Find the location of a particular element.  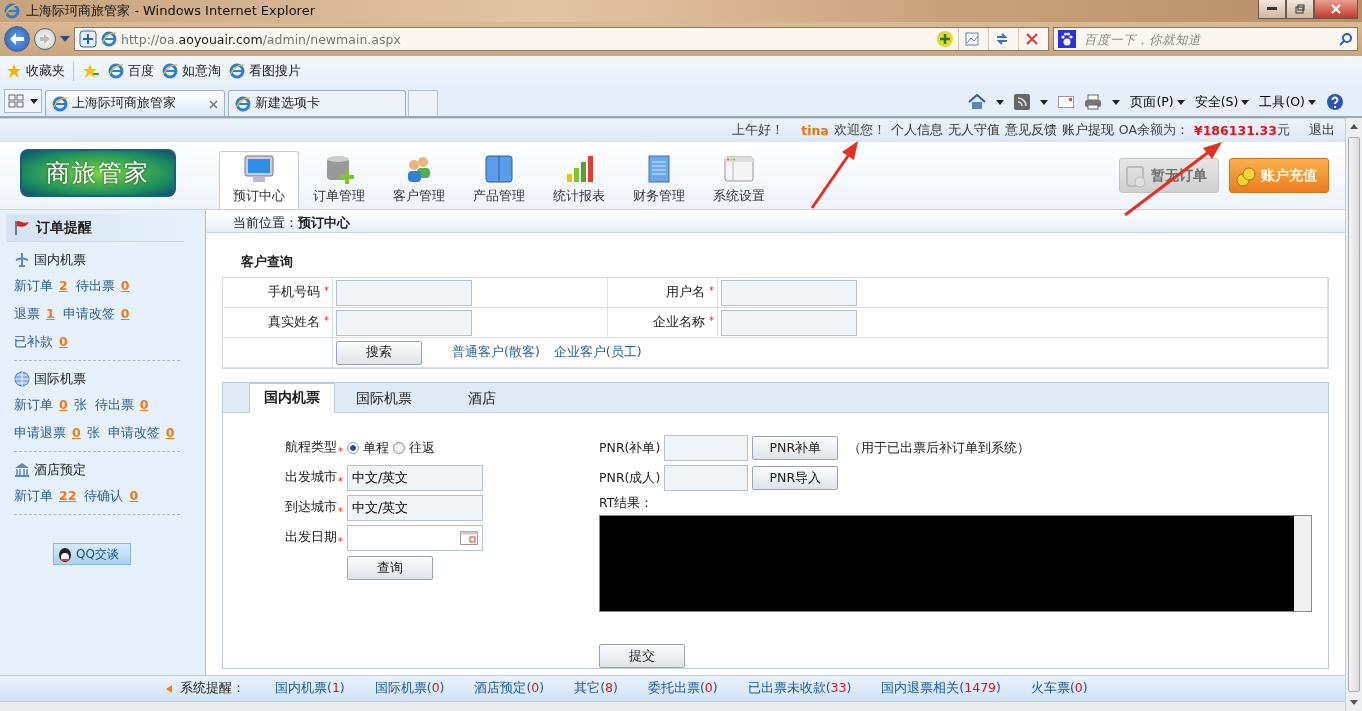

field-label: RT结果： is located at coordinates (627, 503).